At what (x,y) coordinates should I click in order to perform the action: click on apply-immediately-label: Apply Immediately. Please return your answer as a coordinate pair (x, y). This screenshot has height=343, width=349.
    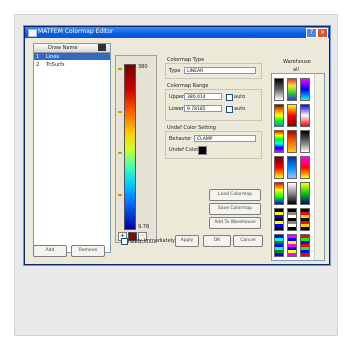
    Looking at the image, I should click on (152, 241).